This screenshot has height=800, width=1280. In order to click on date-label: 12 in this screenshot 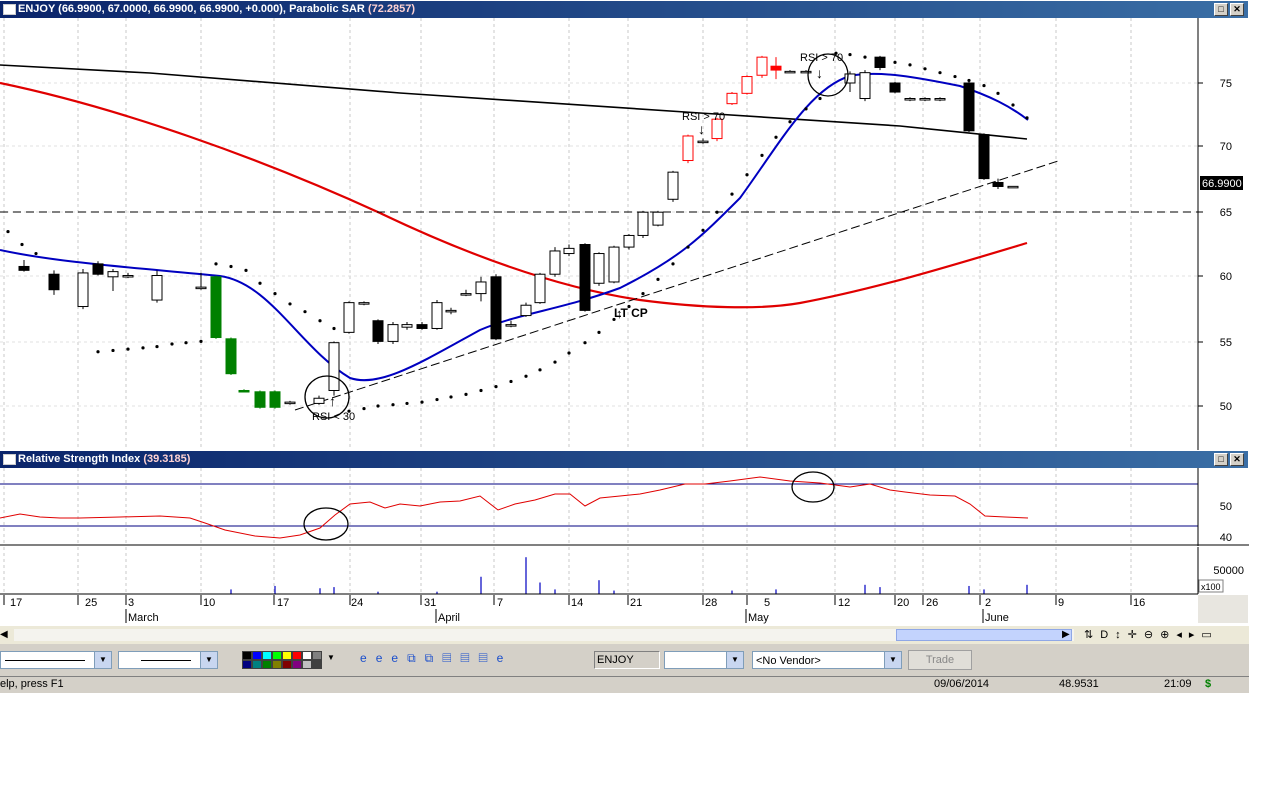, I will do `click(844, 603)`.